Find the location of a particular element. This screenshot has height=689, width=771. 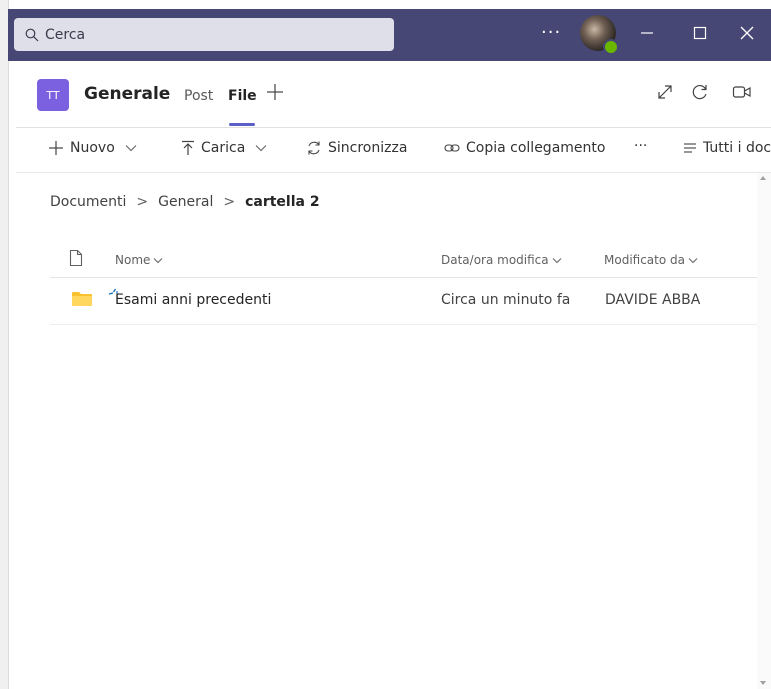

add-tab-icon is located at coordinates (275, 92).